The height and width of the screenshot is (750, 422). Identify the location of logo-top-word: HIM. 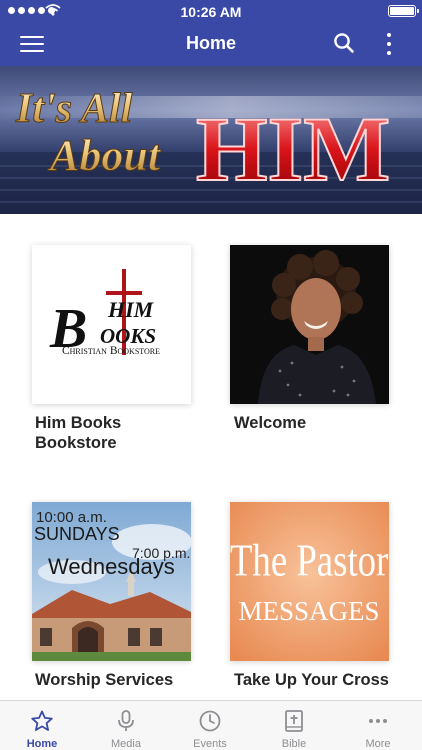
(131, 309).